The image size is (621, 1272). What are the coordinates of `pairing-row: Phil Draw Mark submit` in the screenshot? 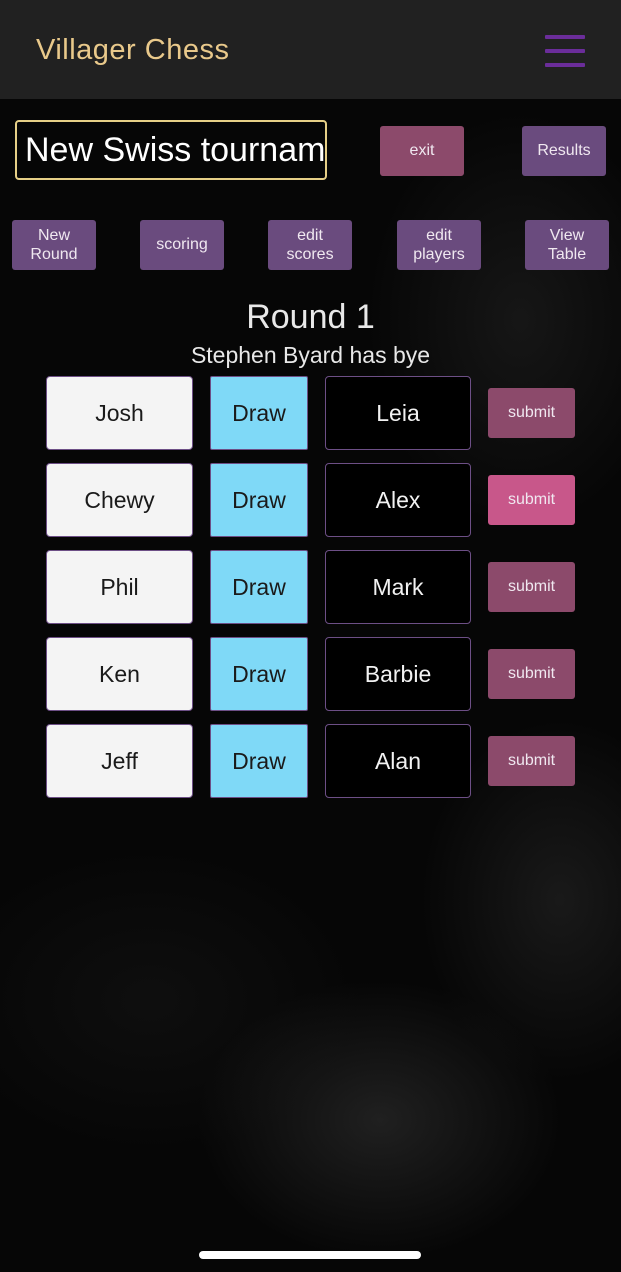 It's located at (310, 588).